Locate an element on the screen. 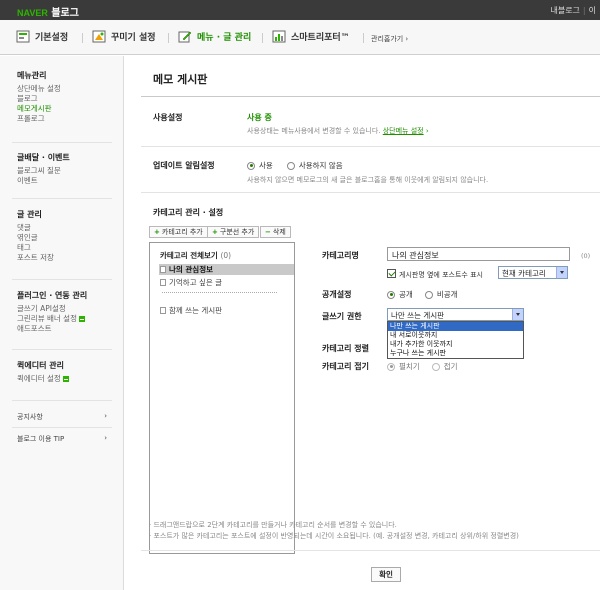  category-fold-options: 펼치기 접기 is located at coordinates (422, 366).